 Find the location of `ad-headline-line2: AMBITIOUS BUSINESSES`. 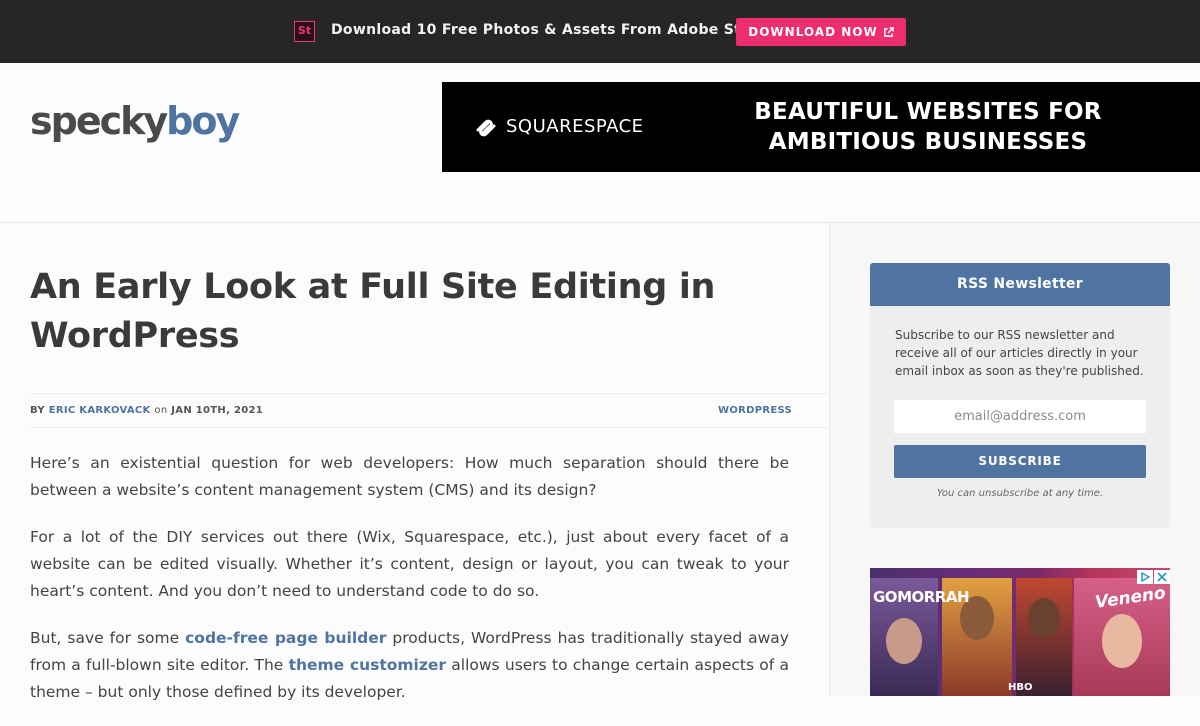

ad-headline-line2: AMBITIOUS BUSINESSES is located at coordinates (928, 142).